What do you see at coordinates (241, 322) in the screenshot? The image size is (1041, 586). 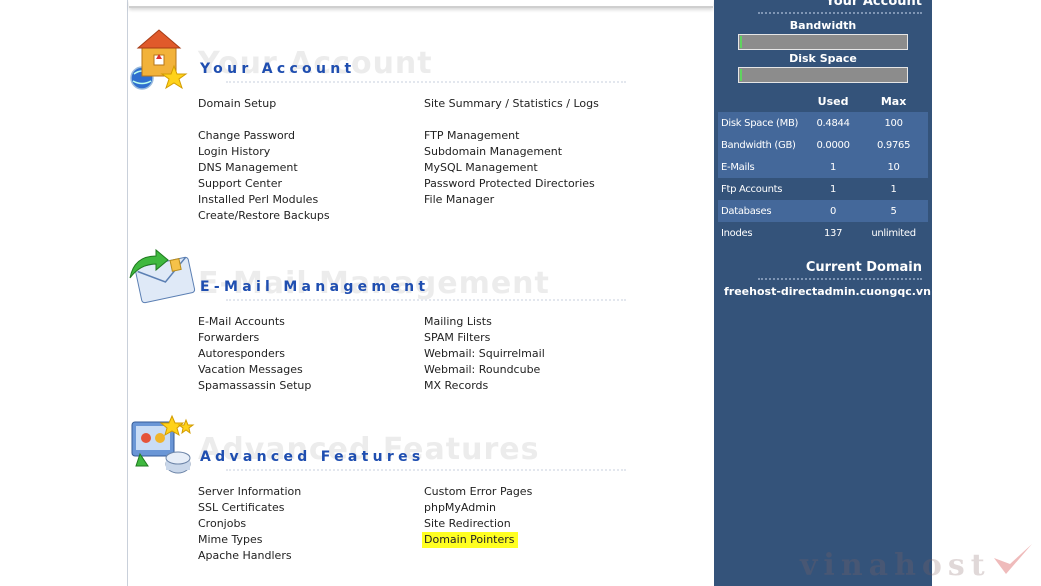 I see `link-email-accounts: E-Mail Accounts` at bounding box center [241, 322].